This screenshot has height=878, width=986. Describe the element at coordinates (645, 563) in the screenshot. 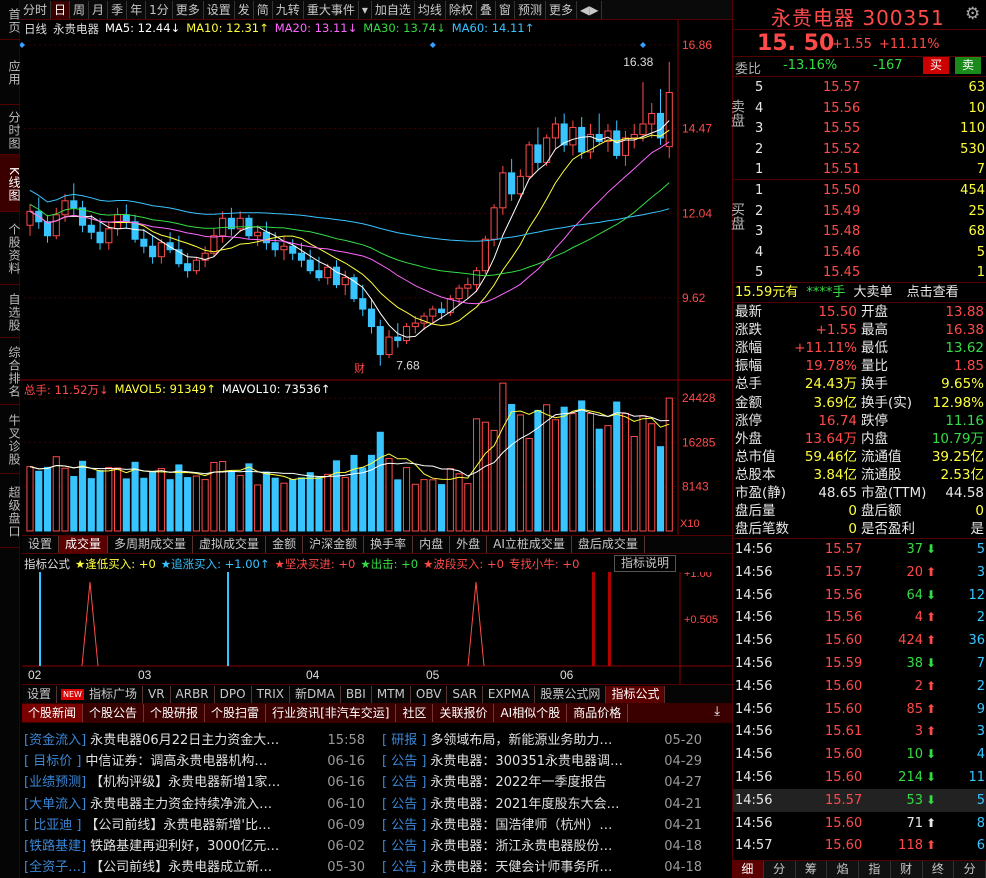

I see `indicator-explain-button: 指标说明` at that location.